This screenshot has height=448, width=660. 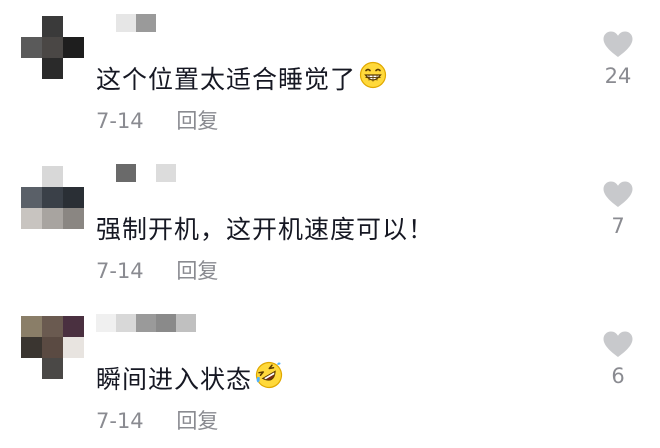 I want to click on comment-text: 这个位置太适合睡觉了, so click(x=226, y=79).